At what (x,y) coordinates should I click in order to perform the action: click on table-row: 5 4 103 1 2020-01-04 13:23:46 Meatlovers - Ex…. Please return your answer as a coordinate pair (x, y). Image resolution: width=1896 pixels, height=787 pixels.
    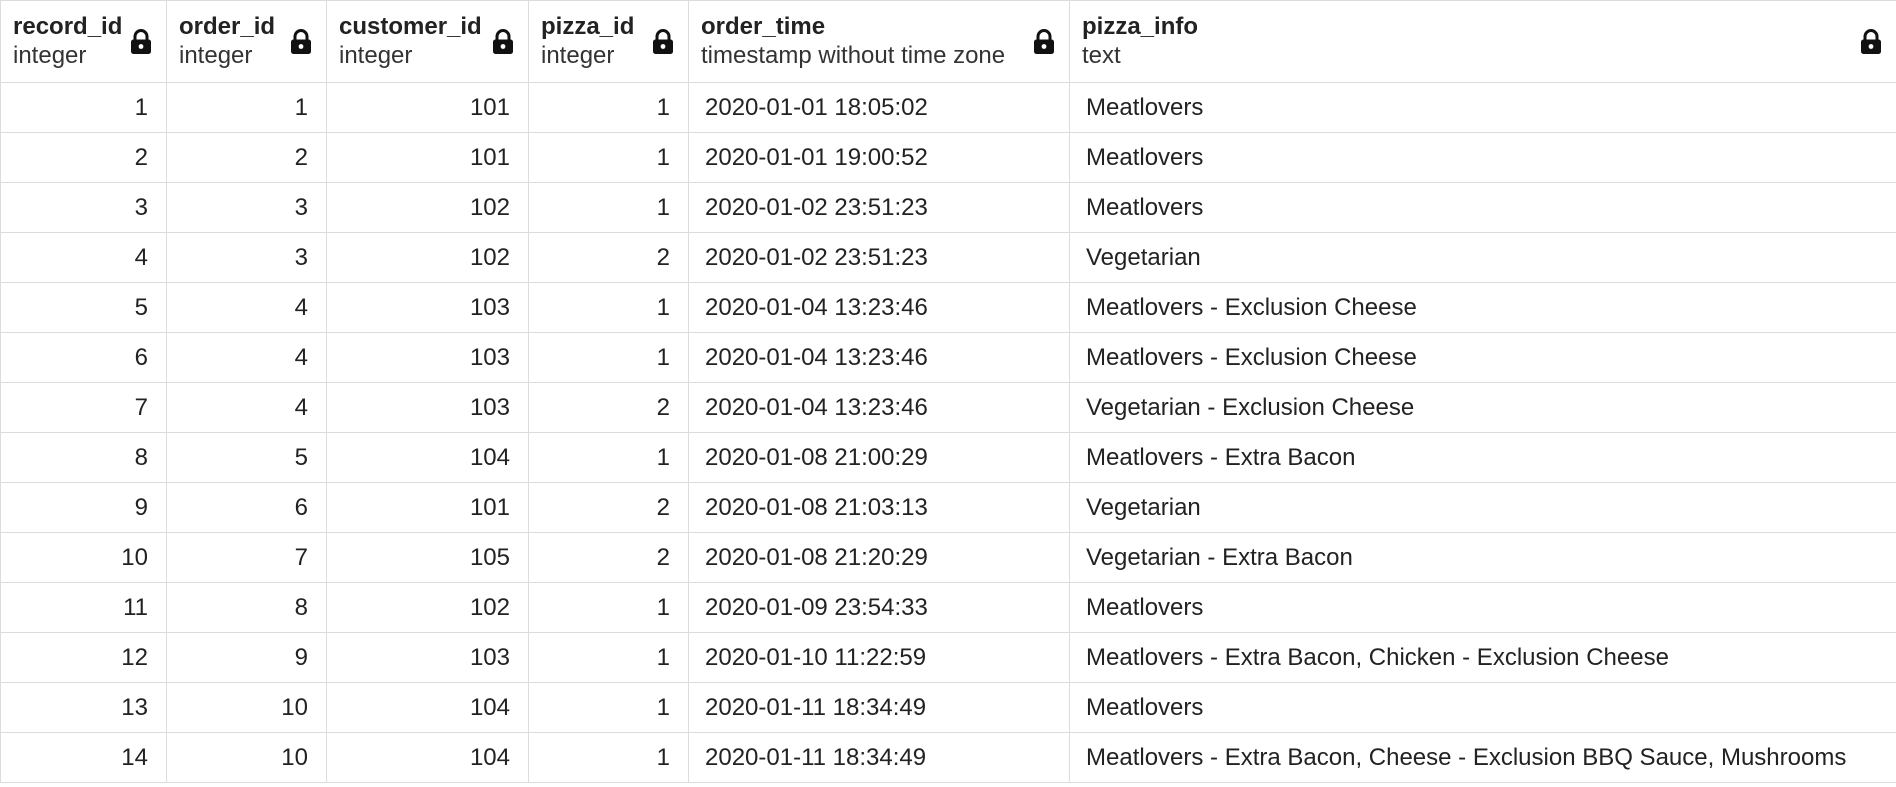
    Looking at the image, I should click on (948, 307).